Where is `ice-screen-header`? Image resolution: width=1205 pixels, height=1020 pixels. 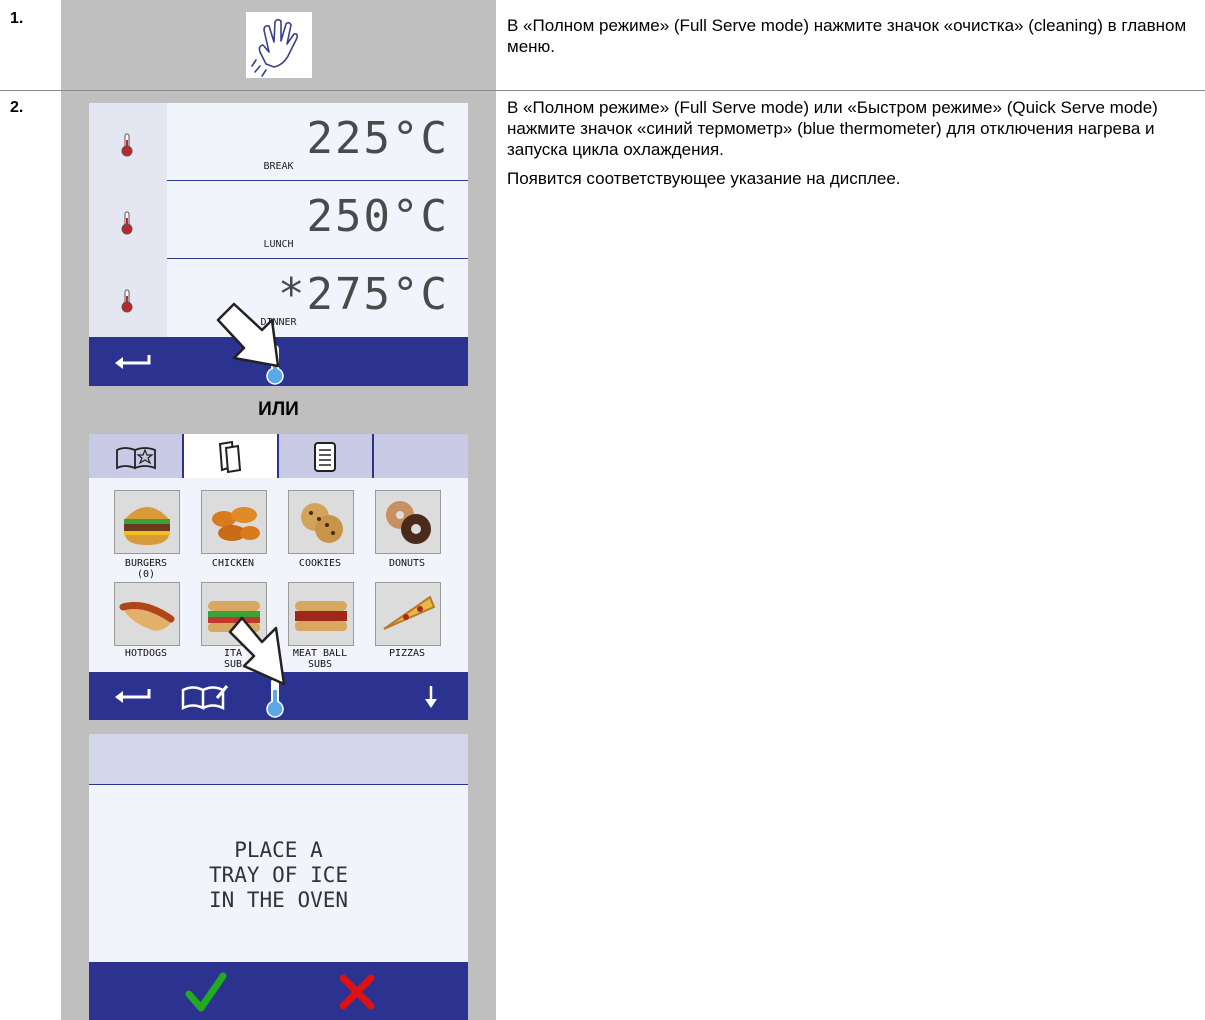 ice-screen-header is located at coordinates (278, 759).